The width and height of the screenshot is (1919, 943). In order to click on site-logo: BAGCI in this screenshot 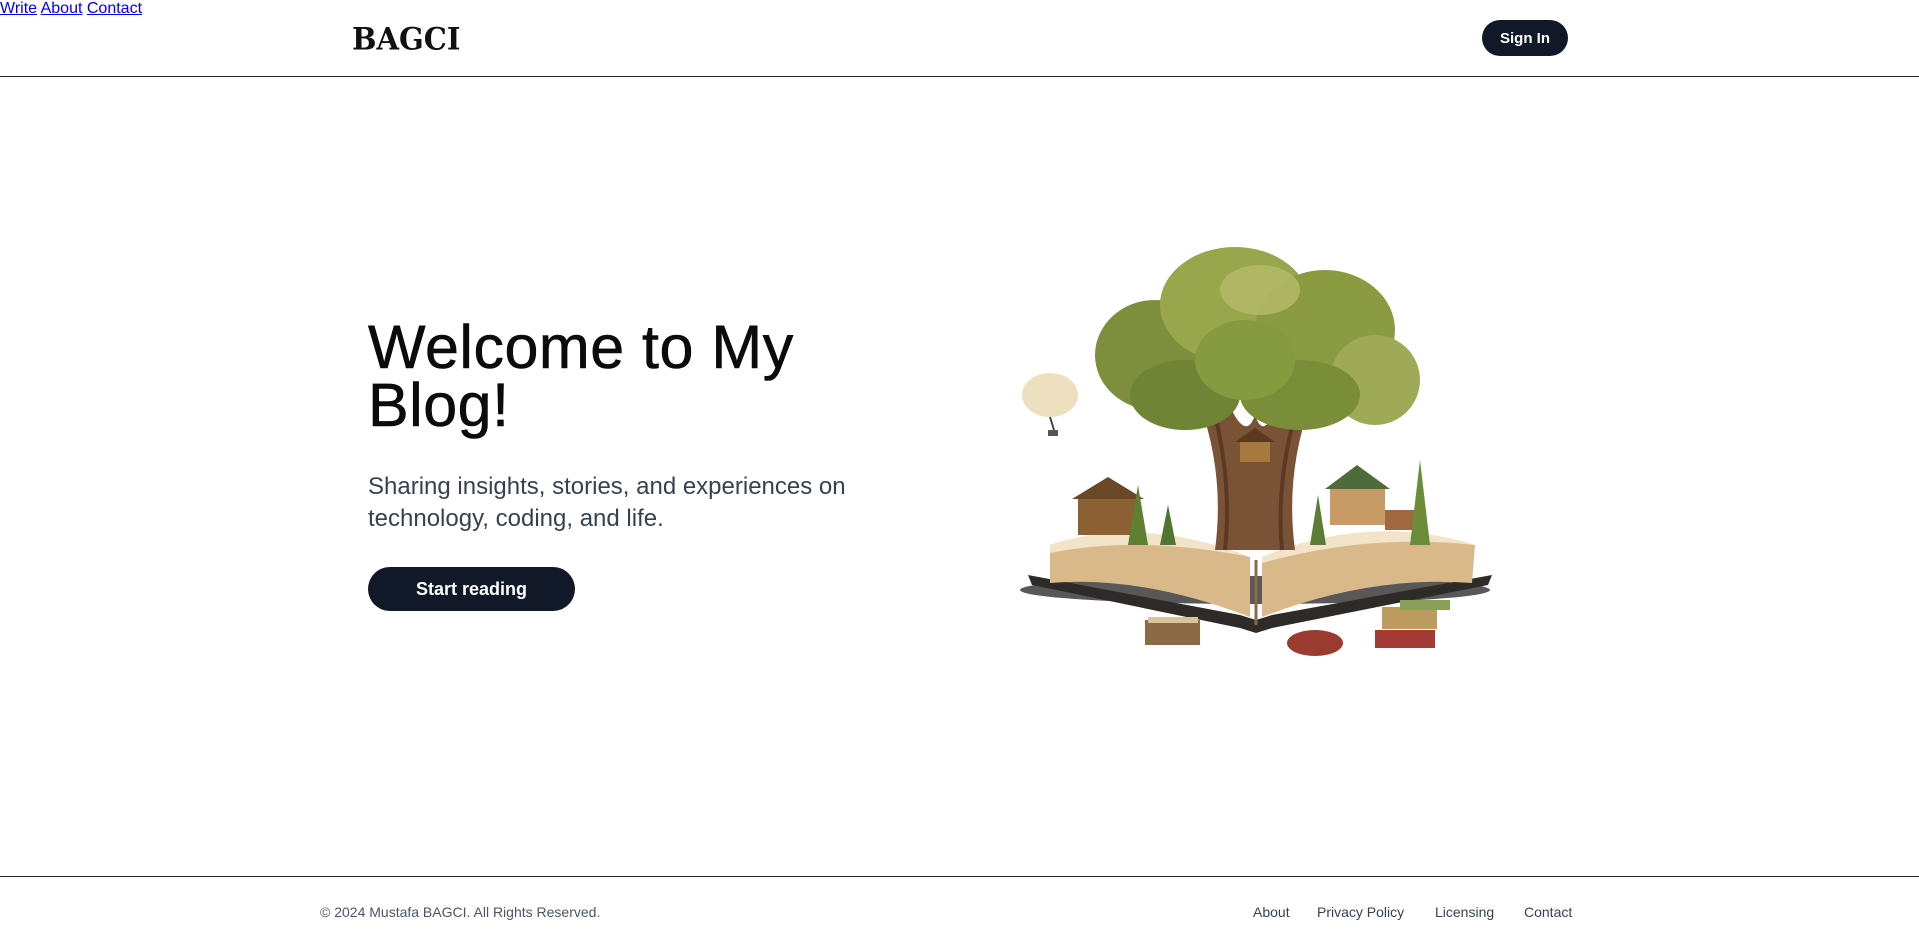, I will do `click(406, 39)`.